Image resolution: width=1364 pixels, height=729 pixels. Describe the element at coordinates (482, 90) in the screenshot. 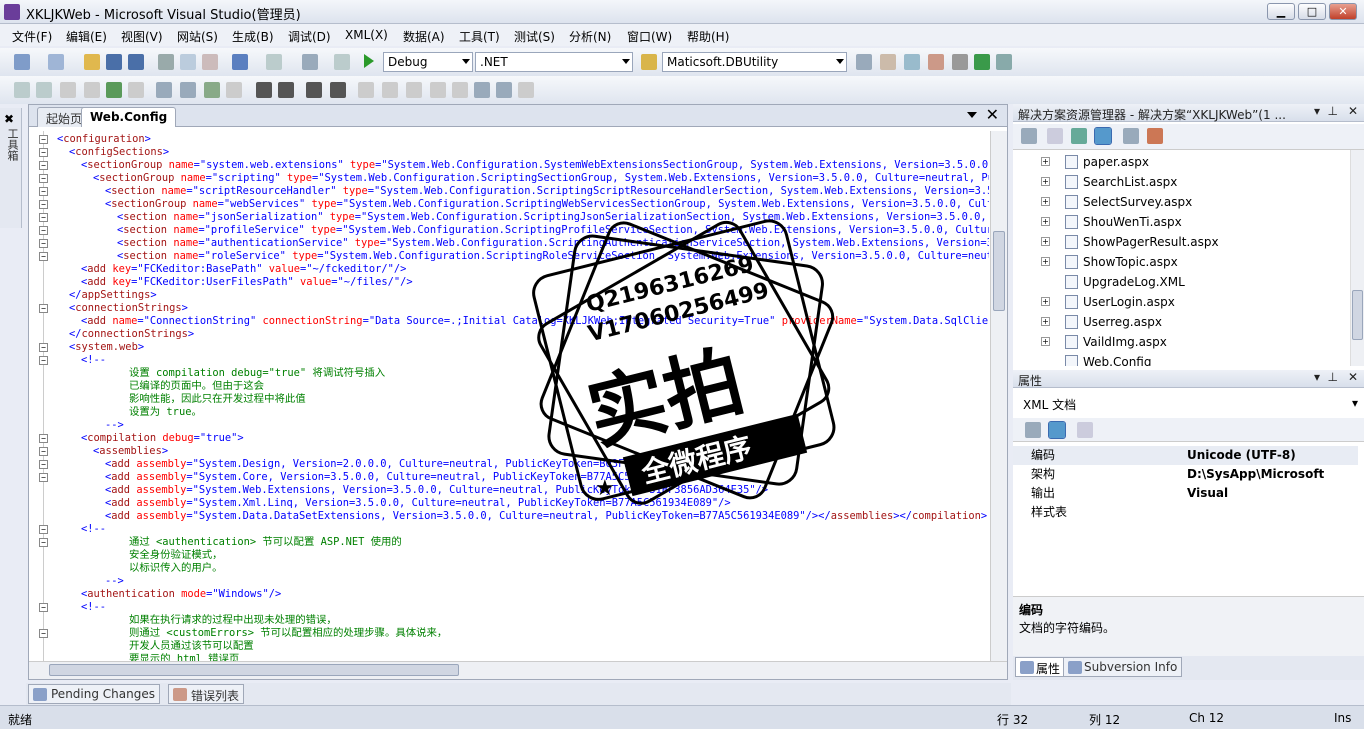

I see `prev-bookmark-doc-icon` at that location.